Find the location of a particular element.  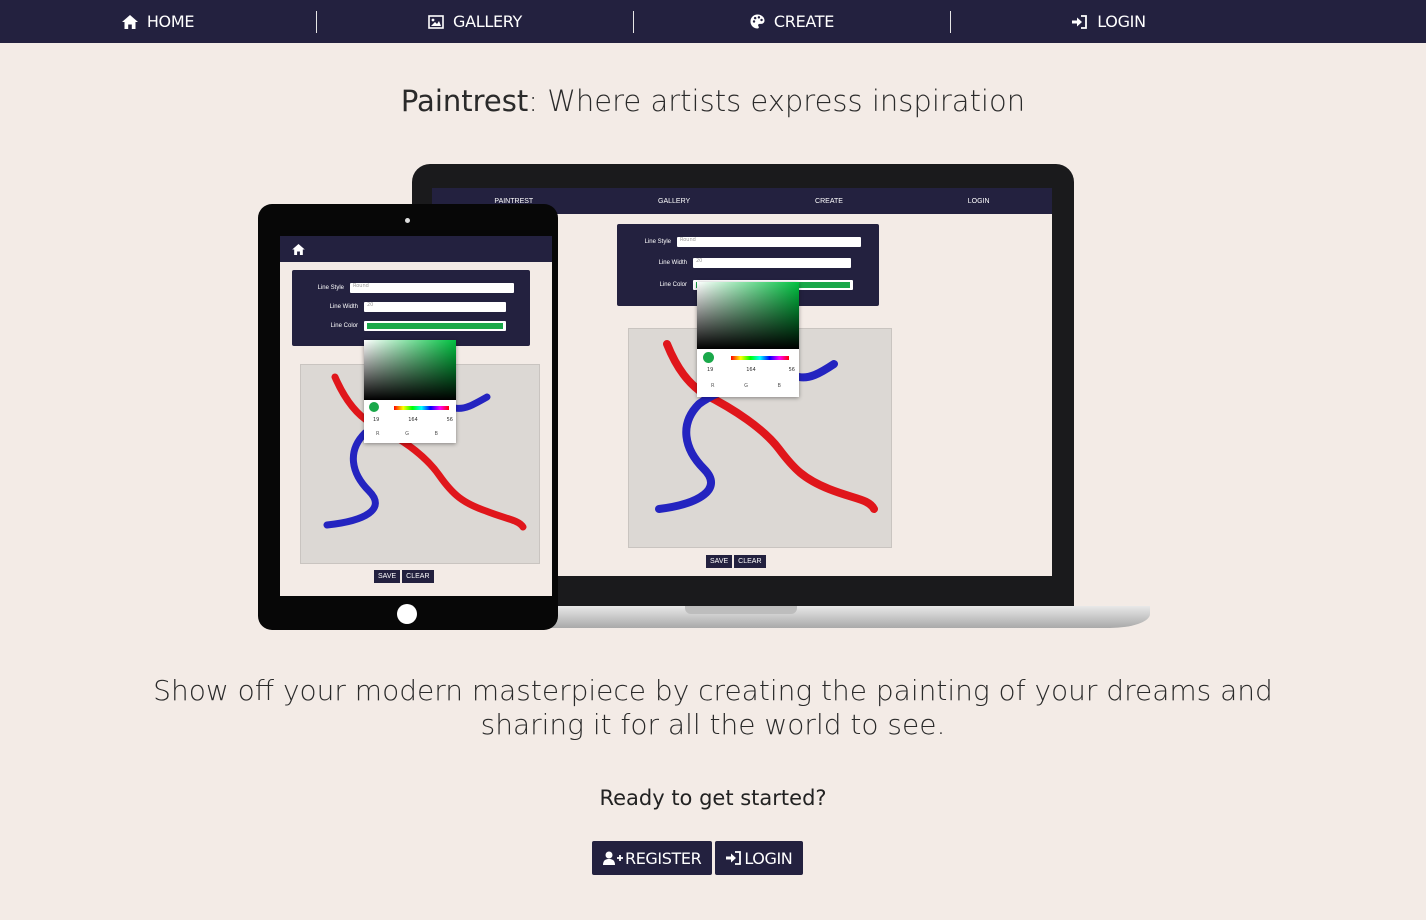

tablet-color-picker: 19 164 56 R G B is located at coordinates (410, 391).